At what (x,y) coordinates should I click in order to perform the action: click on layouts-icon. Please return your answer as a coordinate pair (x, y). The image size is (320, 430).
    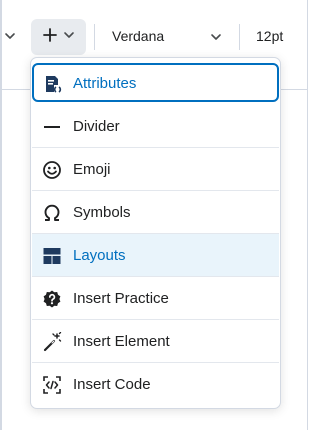
    Looking at the image, I should click on (52, 256).